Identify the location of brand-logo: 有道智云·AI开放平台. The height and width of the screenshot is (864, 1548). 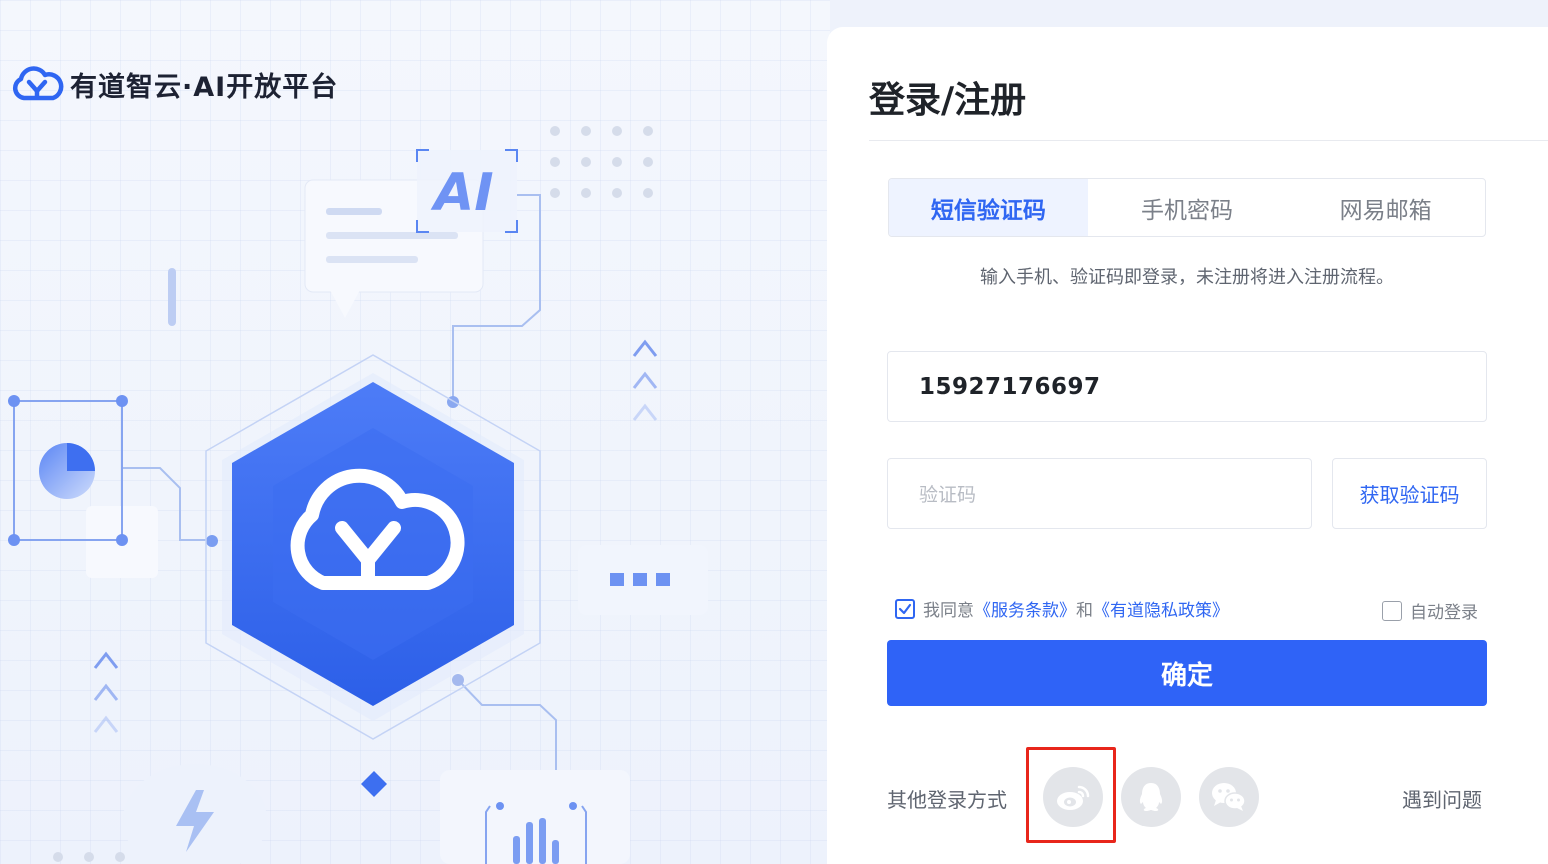
(175, 84).